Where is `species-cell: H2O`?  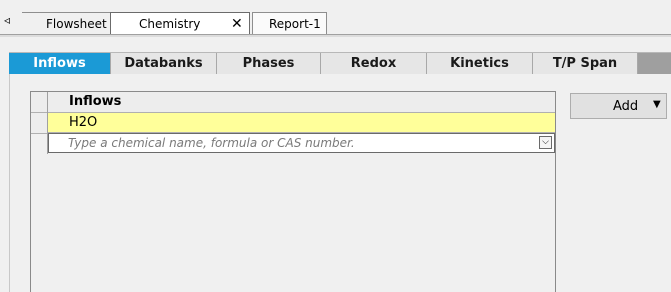
species-cell: H2O is located at coordinates (83, 122).